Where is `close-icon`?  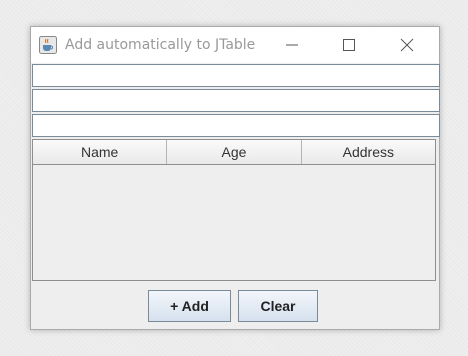
close-icon is located at coordinates (407, 45).